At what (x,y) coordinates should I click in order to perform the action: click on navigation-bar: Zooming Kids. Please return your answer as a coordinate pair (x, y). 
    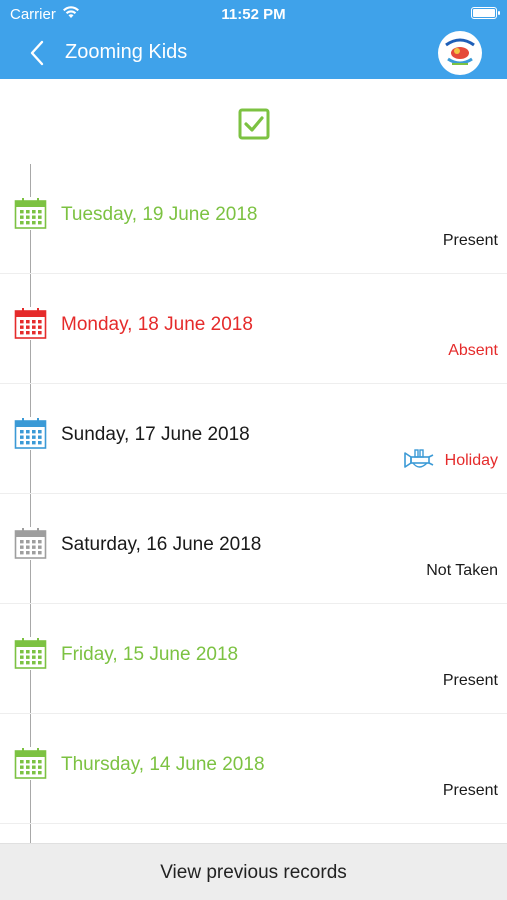
    Looking at the image, I should click on (253, 53).